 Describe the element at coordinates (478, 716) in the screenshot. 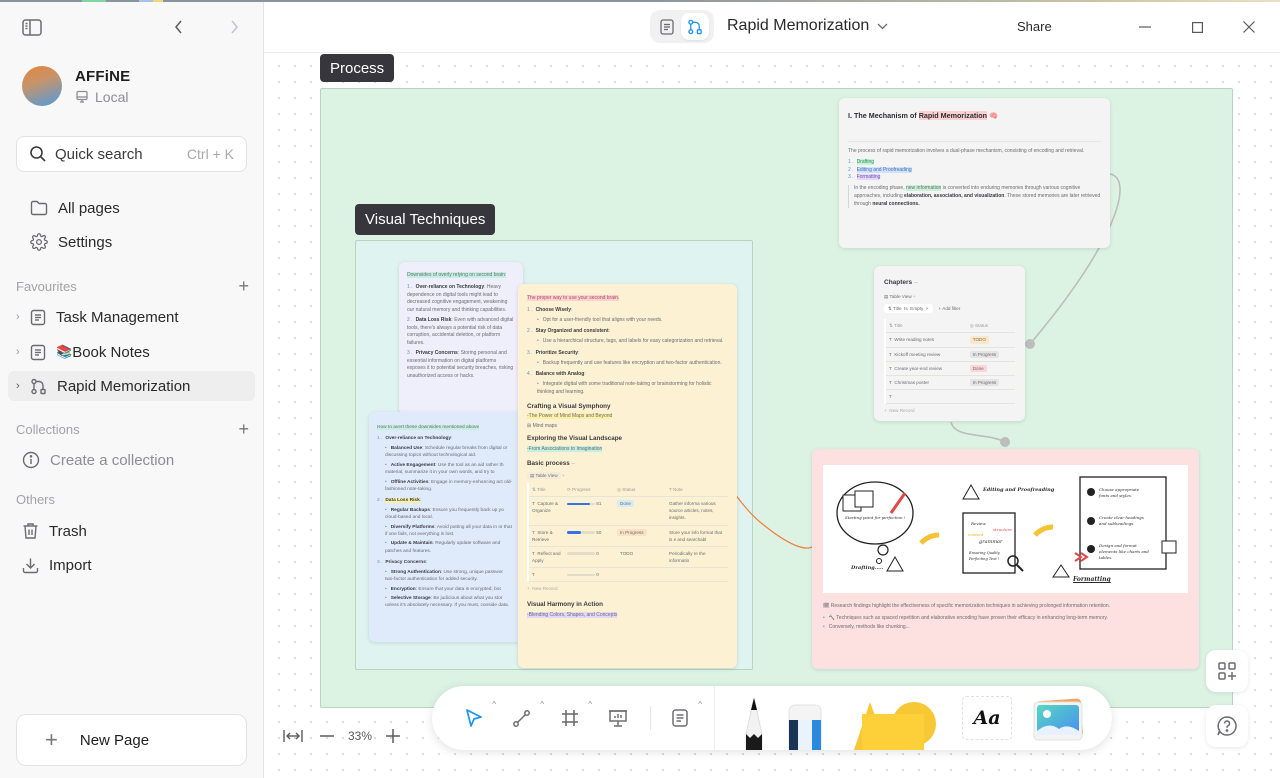

I see `select-tool: ^` at that location.